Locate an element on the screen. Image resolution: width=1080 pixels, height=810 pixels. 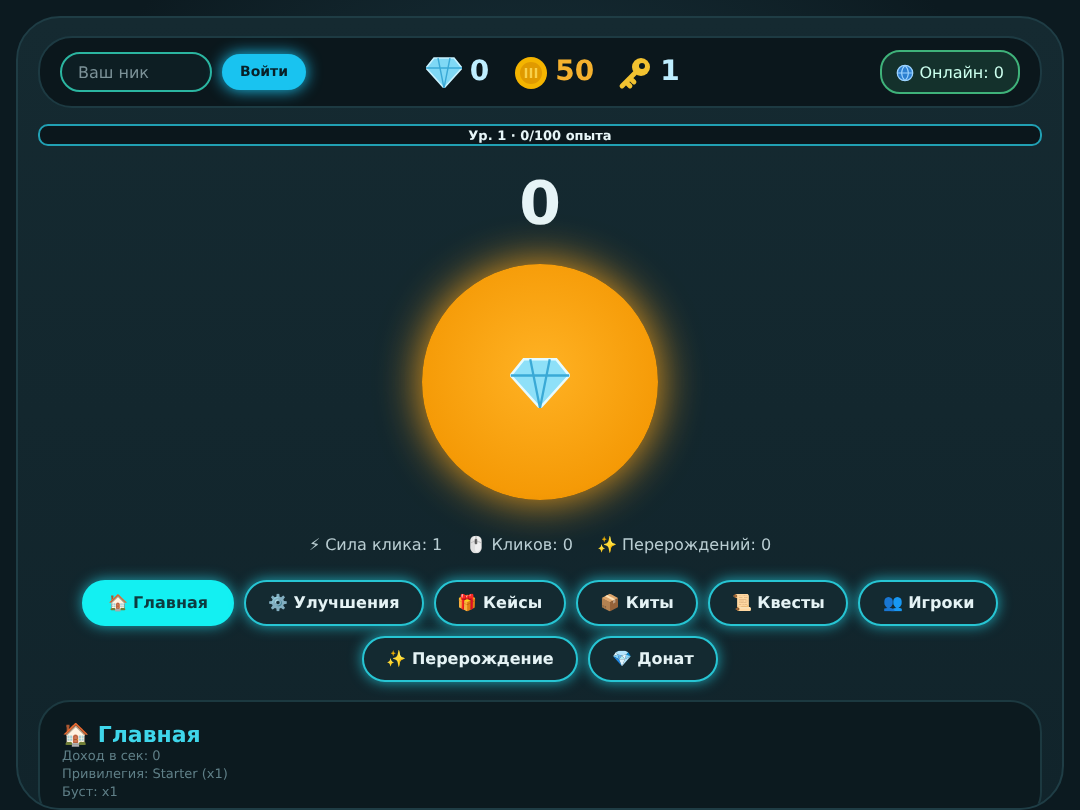
score: 0 is located at coordinates (540, 206).